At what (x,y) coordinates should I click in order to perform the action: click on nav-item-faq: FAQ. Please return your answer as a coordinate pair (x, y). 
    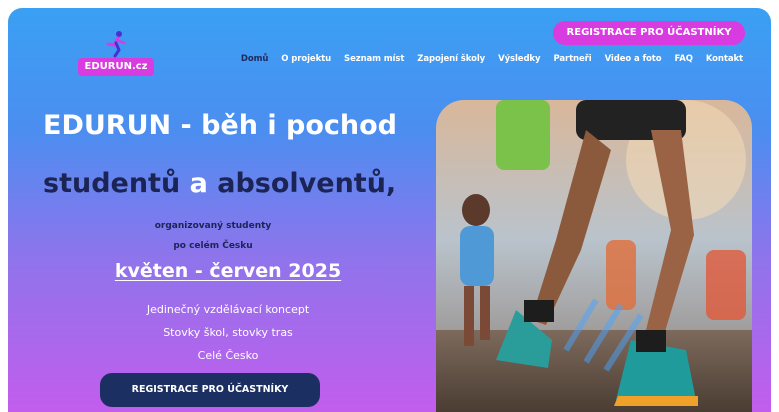
    Looking at the image, I should click on (684, 59).